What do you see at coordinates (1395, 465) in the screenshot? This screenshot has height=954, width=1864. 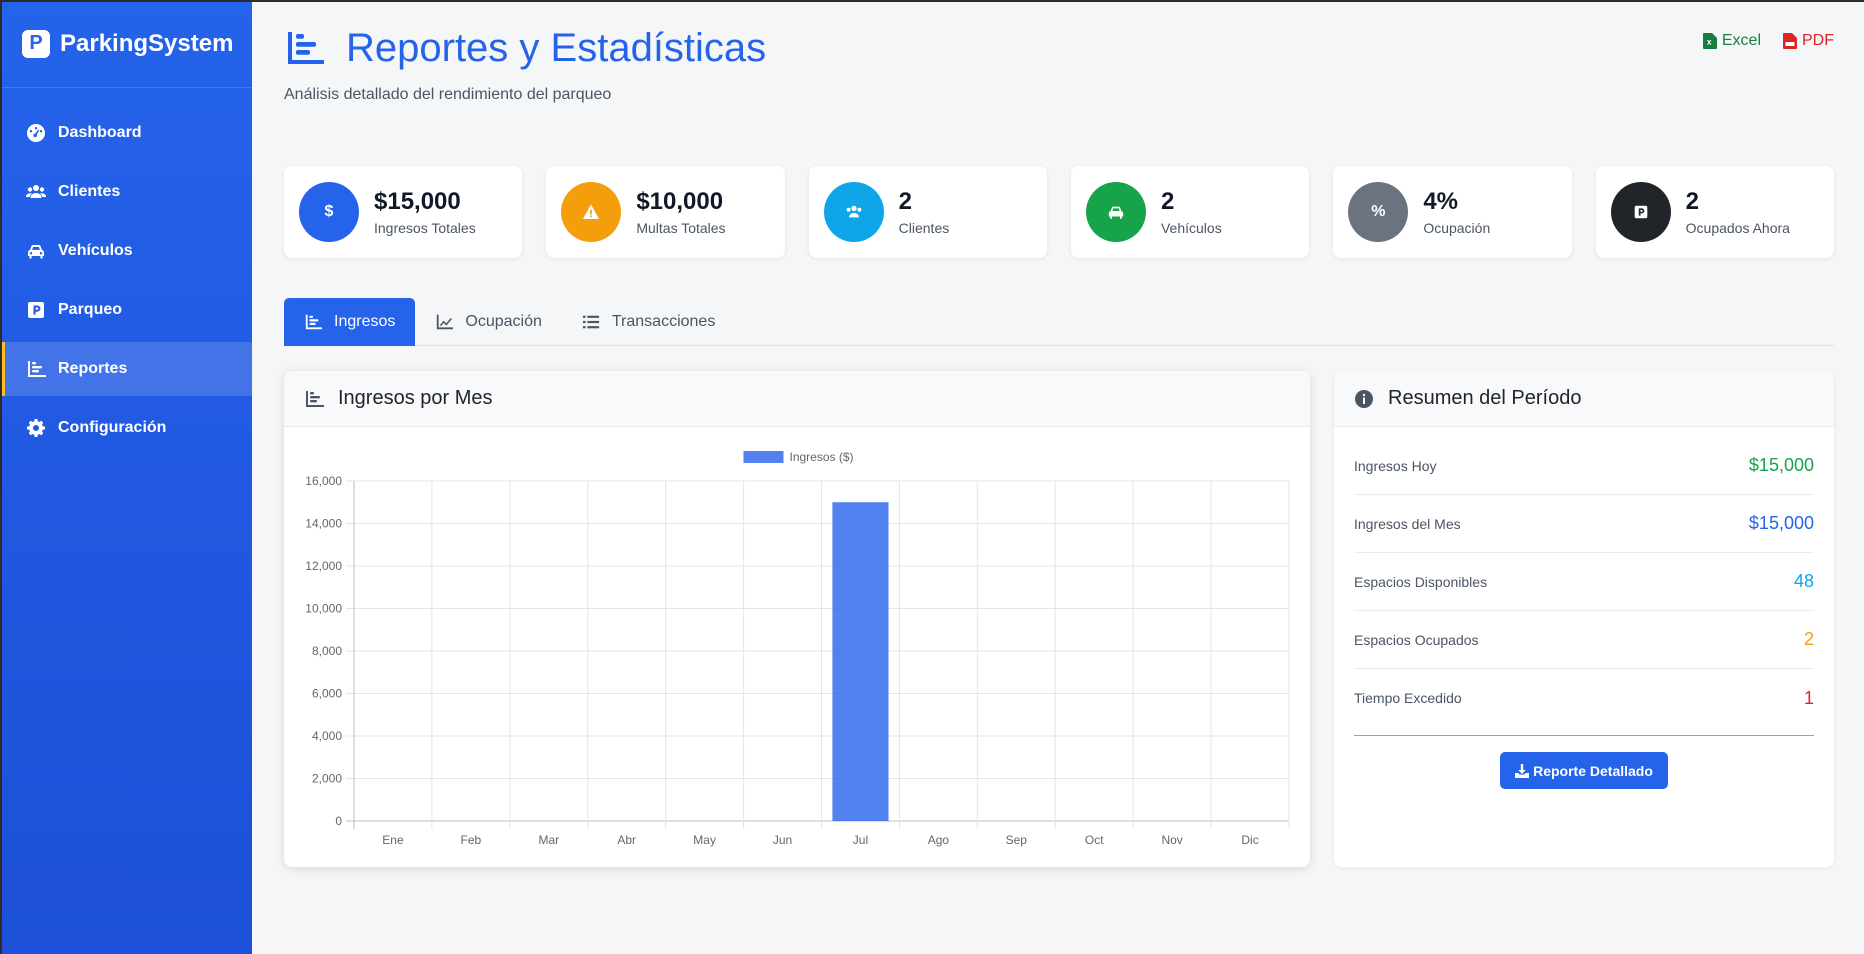 I see `summary-label: Ingresos Hoy` at bounding box center [1395, 465].